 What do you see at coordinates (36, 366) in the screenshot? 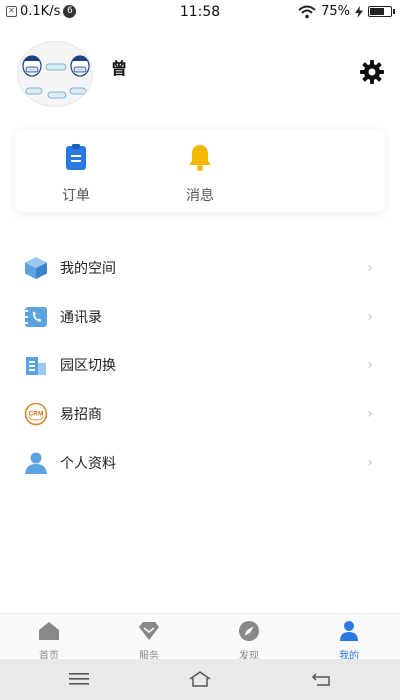
I see `building-icon` at bounding box center [36, 366].